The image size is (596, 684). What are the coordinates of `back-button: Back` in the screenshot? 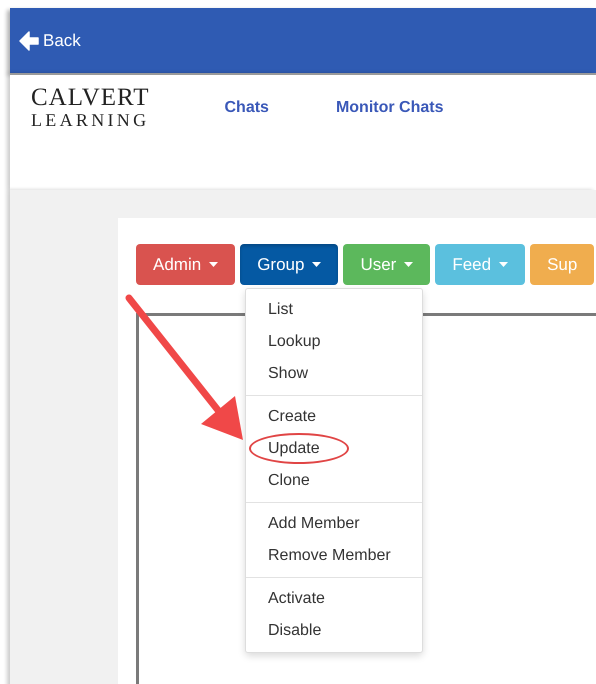 It's located at (49, 41).